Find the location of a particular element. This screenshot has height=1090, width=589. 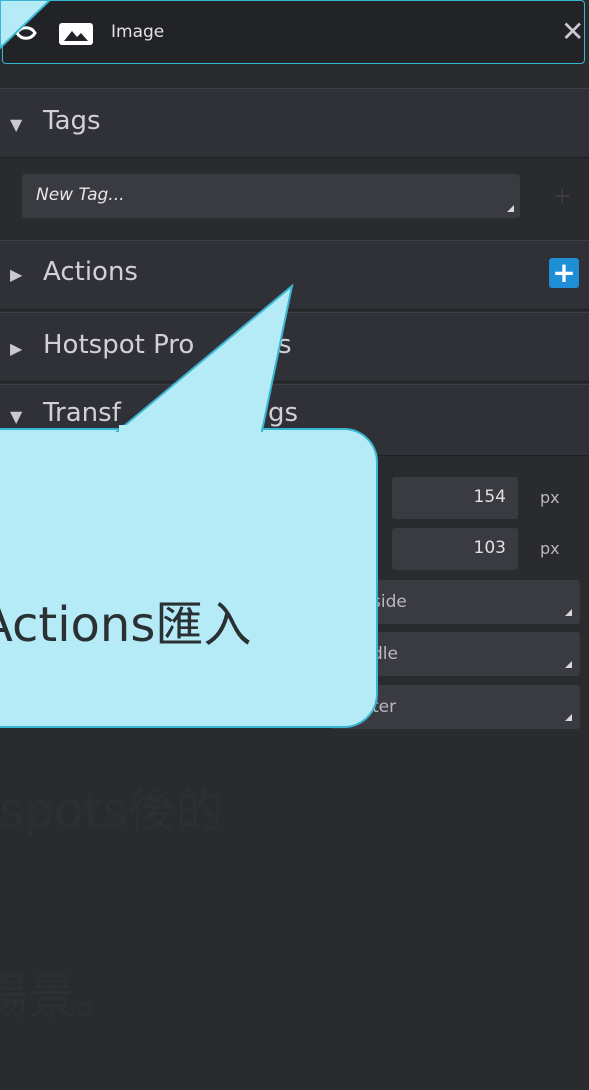

callout-line-2: tspots後的 is located at coordinates (112, 811).